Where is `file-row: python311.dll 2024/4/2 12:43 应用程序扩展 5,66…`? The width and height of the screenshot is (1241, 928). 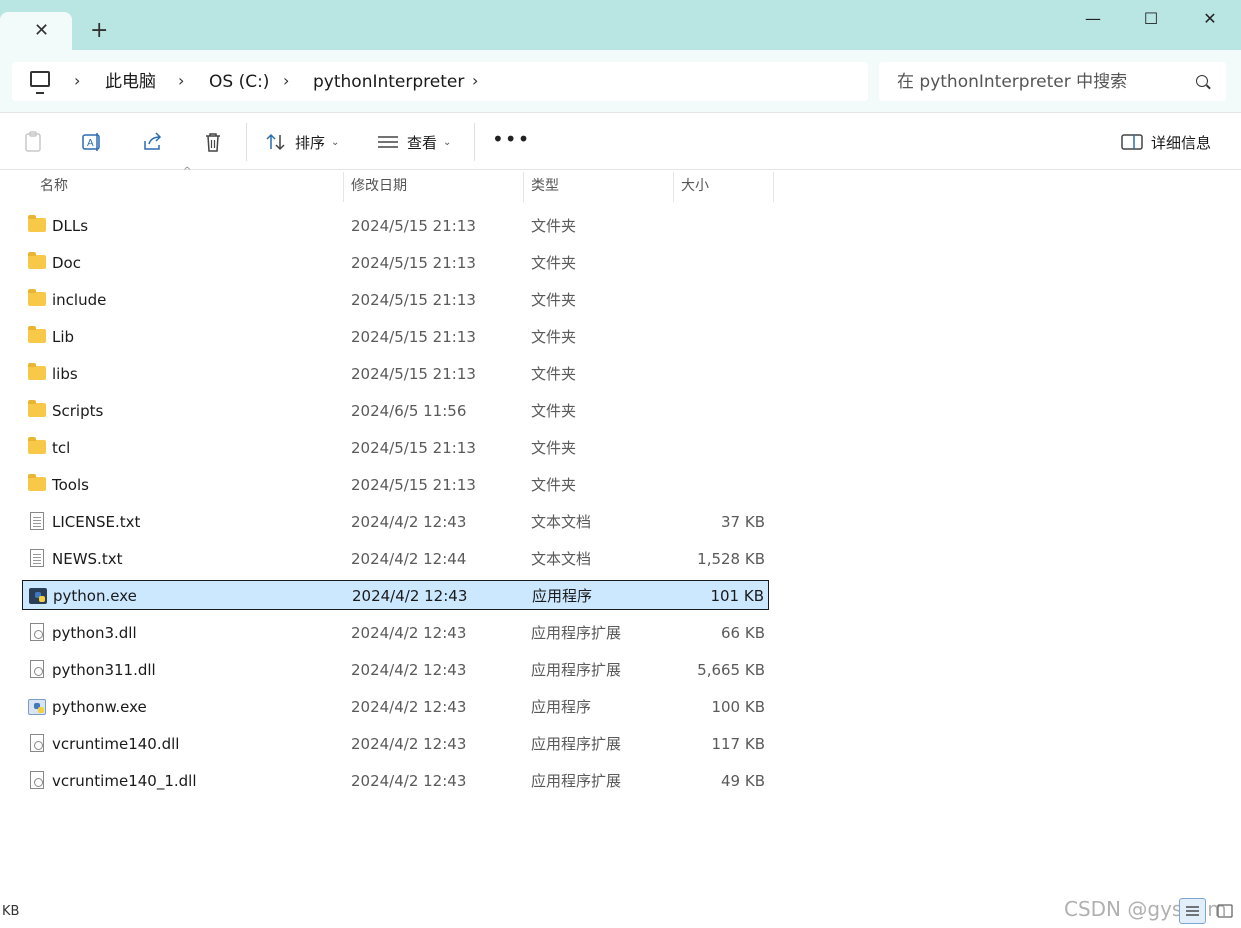
file-row: python311.dll 2024/4/2 12:43 应用程序扩展 5,66… is located at coordinates (395, 670).